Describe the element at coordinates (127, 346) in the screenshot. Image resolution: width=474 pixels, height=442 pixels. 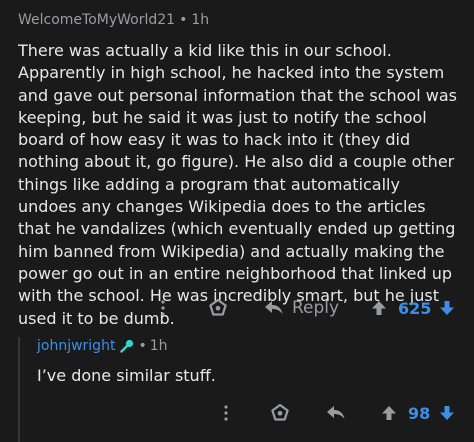
I see `microphone-flair-icon` at that location.